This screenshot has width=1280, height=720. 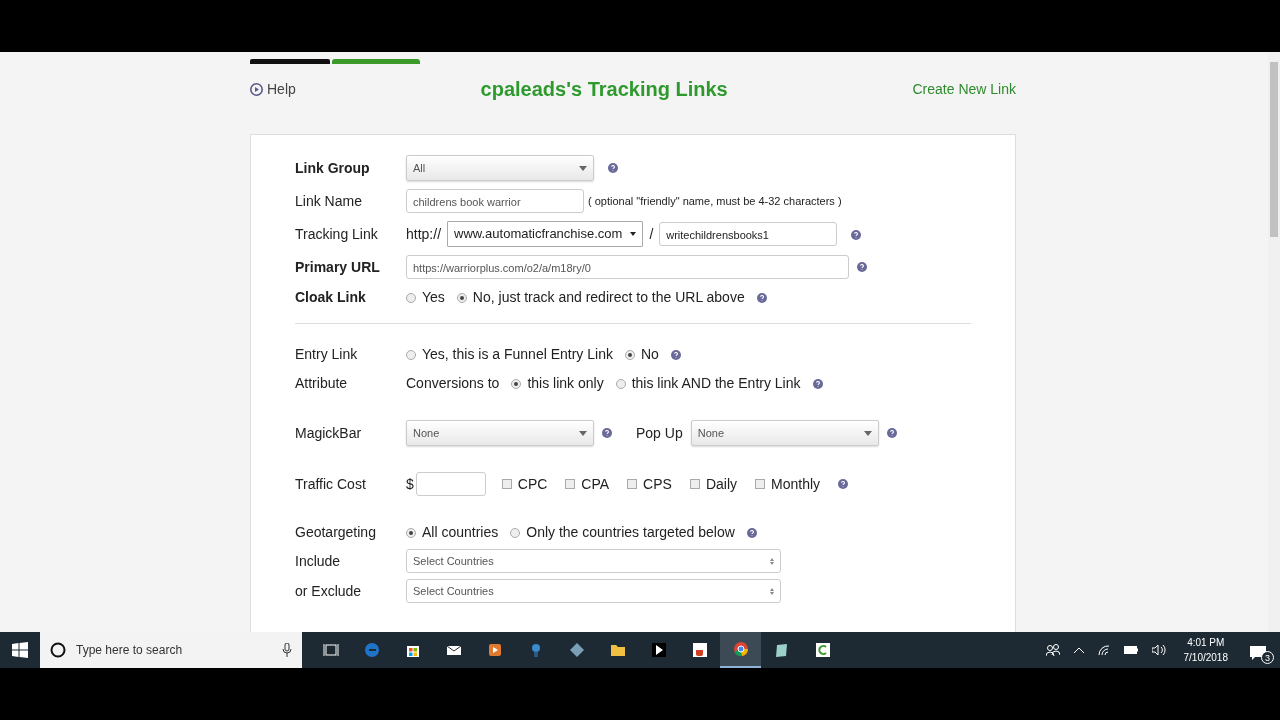 I want to click on field-label: Pop Up, so click(x=659, y=433).